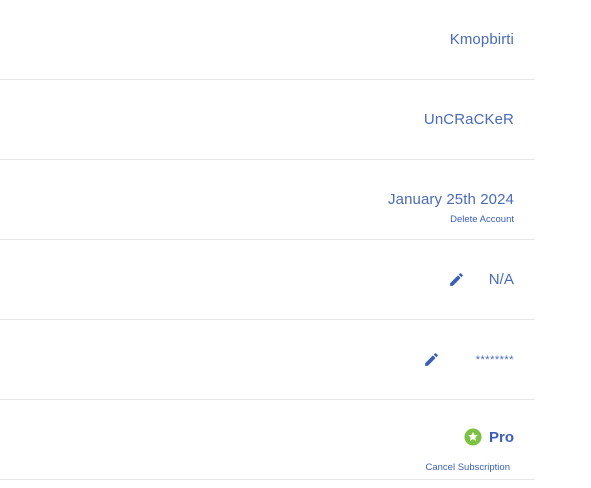  What do you see at coordinates (267, 200) in the screenshot?
I see `account-row-member-since: January 25th 2024 Delete Account` at bounding box center [267, 200].